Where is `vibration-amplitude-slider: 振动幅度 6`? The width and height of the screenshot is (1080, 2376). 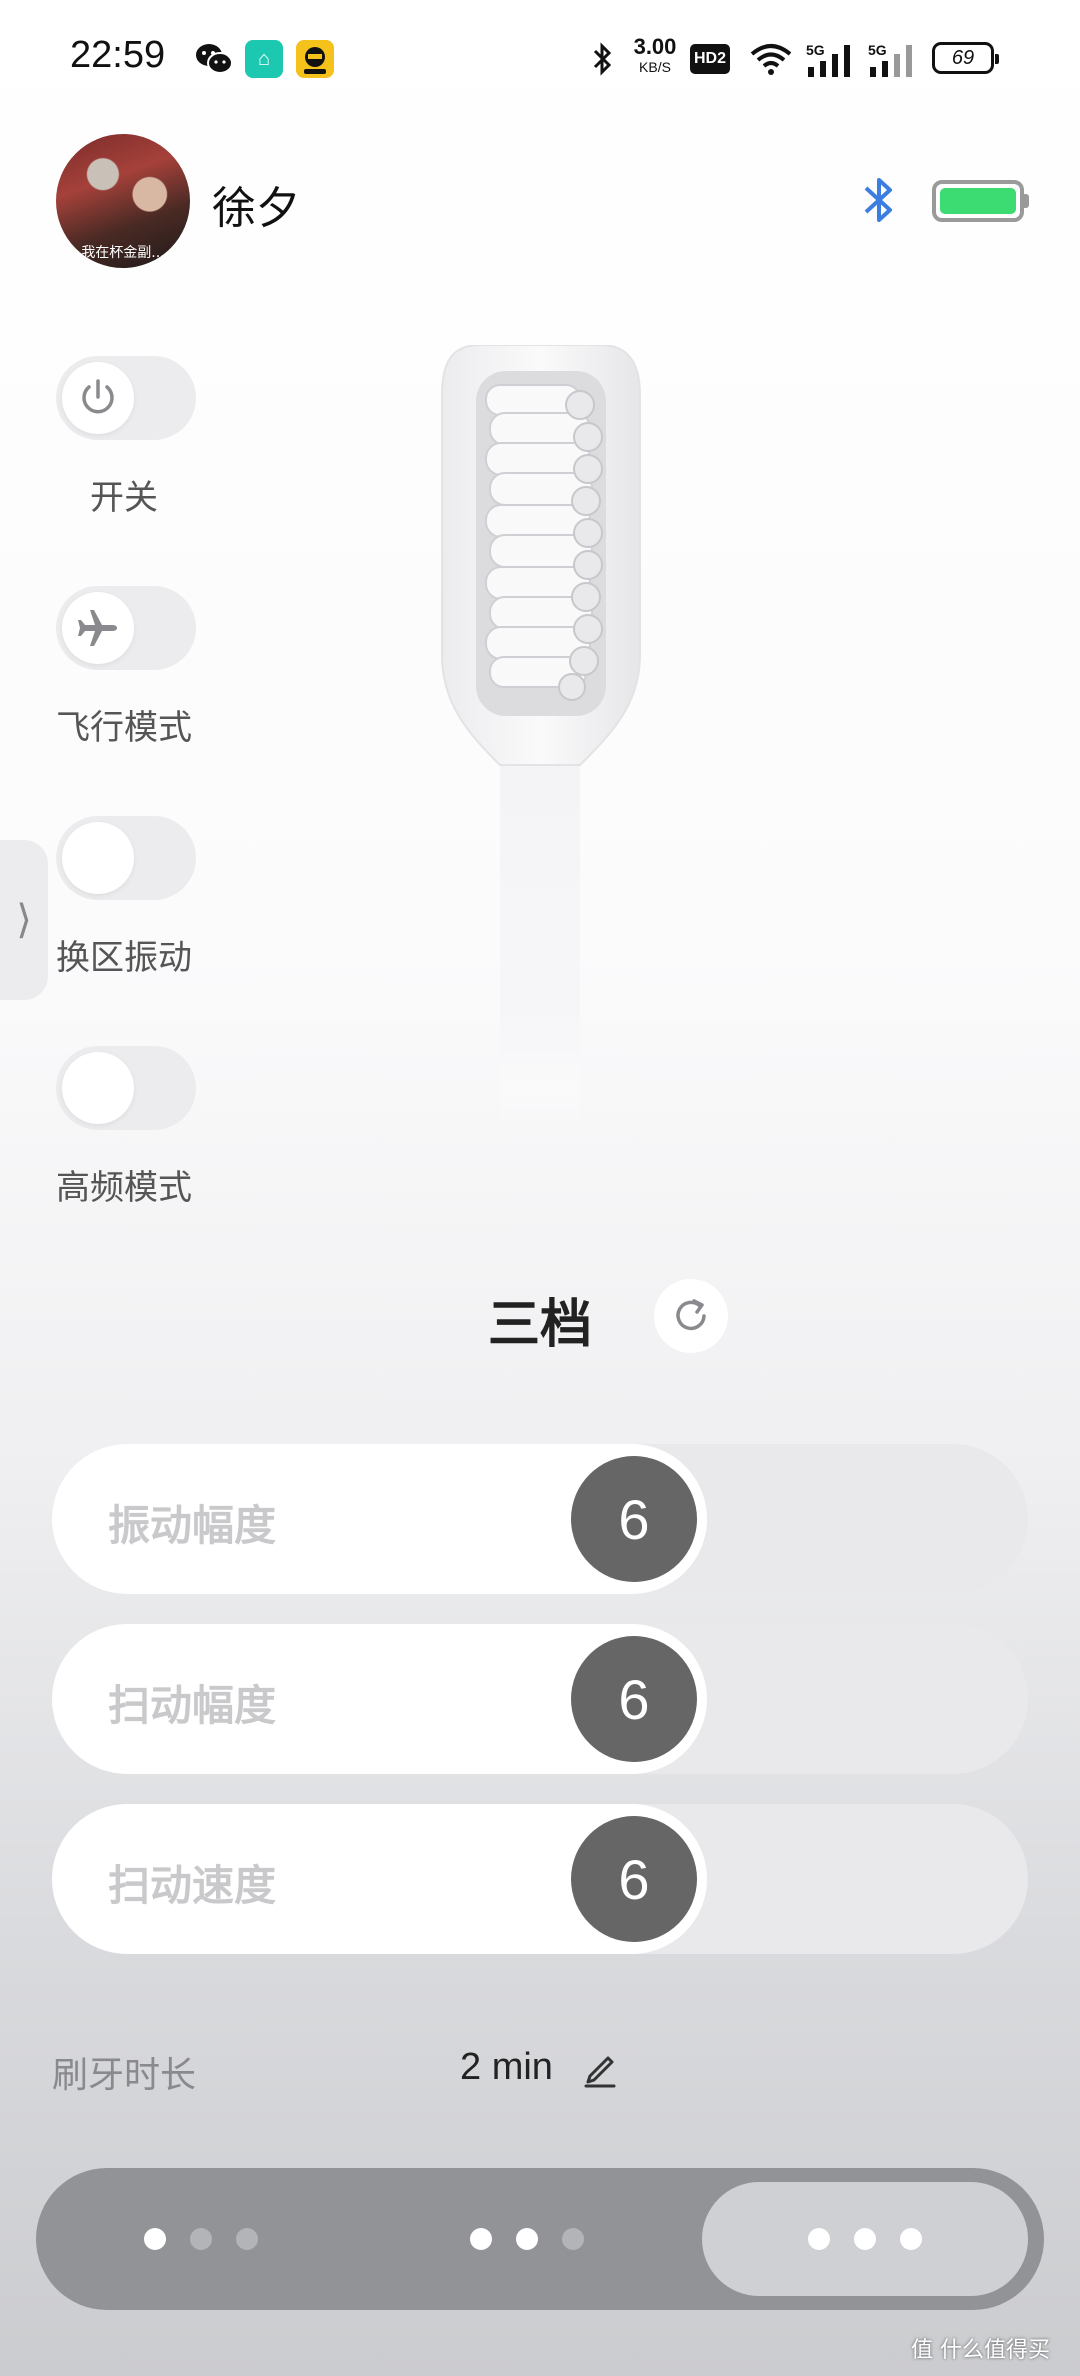 vibration-amplitude-slider: 振动幅度 6 is located at coordinates (540, 1519).